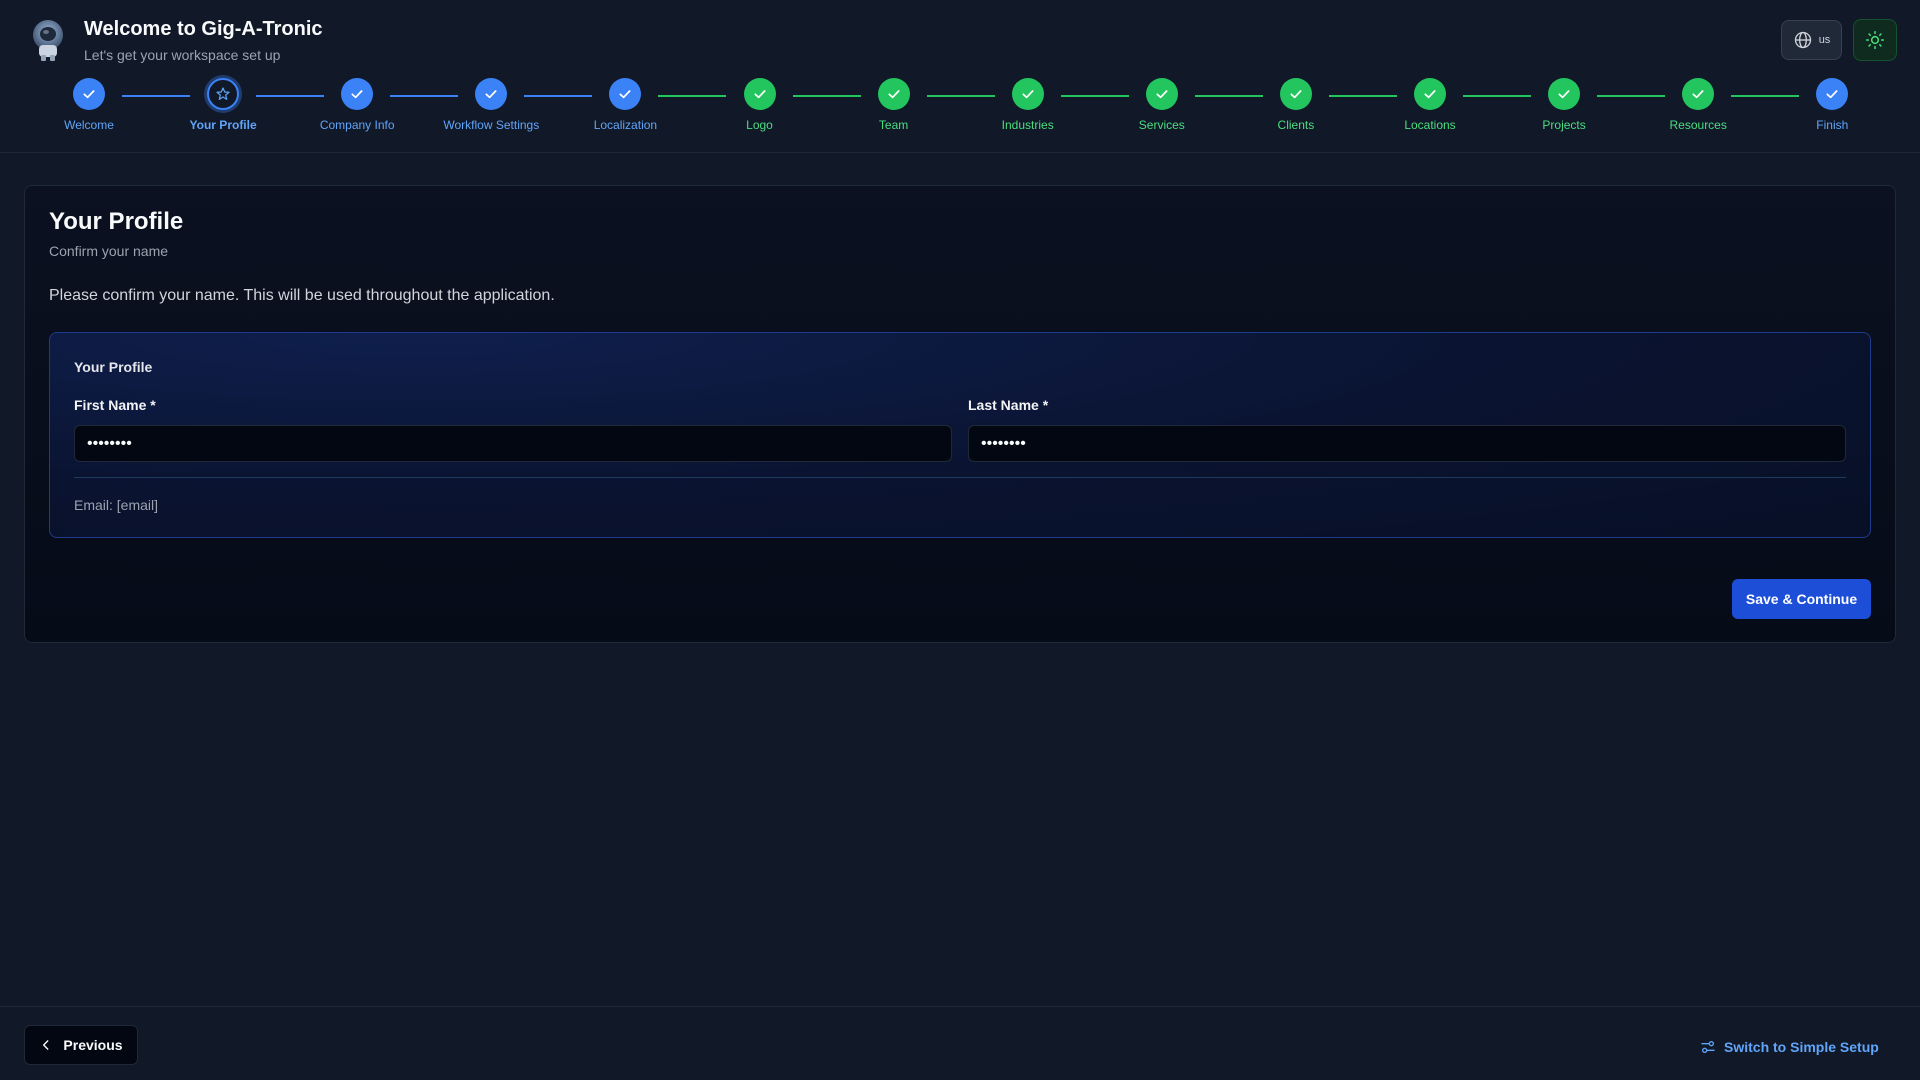  What do you see at coordinates (1801, 599) in the screenshot?
I see `save-continue-button: Save & Continue` at bounding box center [1801, 599].